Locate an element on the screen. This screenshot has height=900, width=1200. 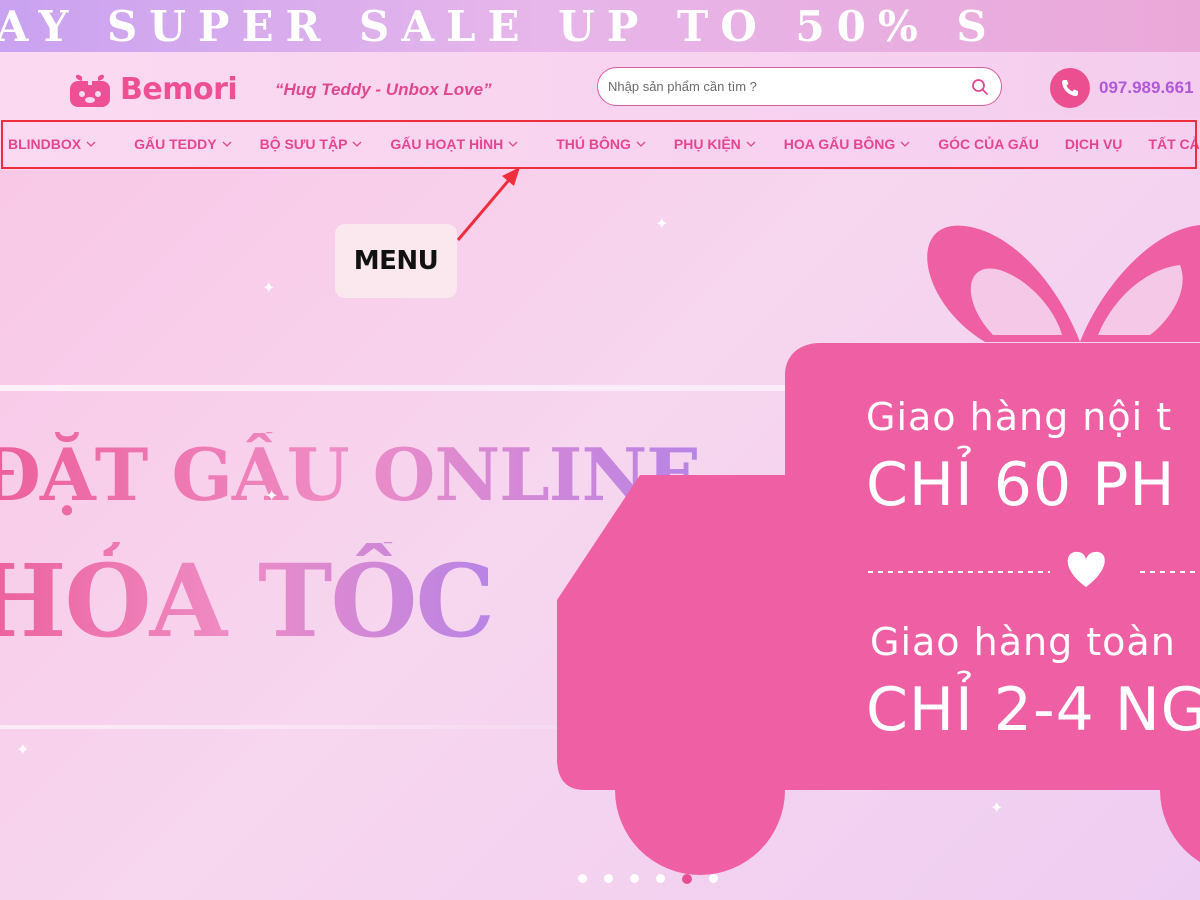
menu-item-label: GÓC CỦA GẤU is located at coordinates (988, 144).